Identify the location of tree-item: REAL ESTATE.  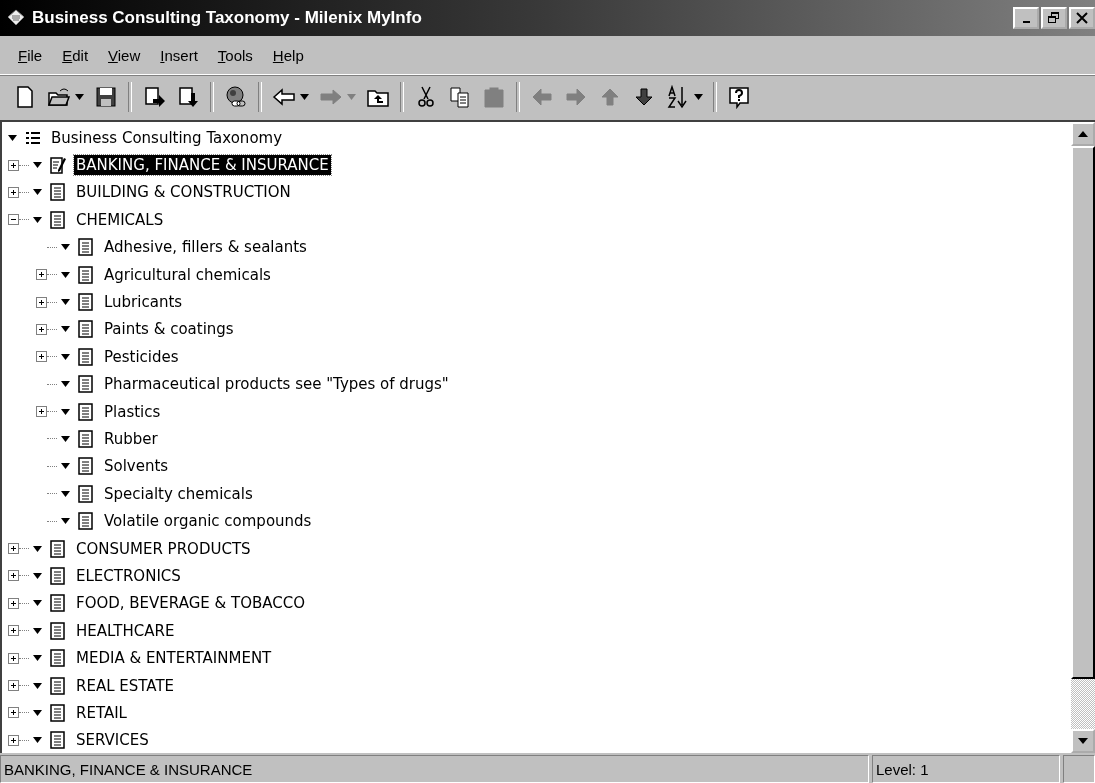
(125, 685).